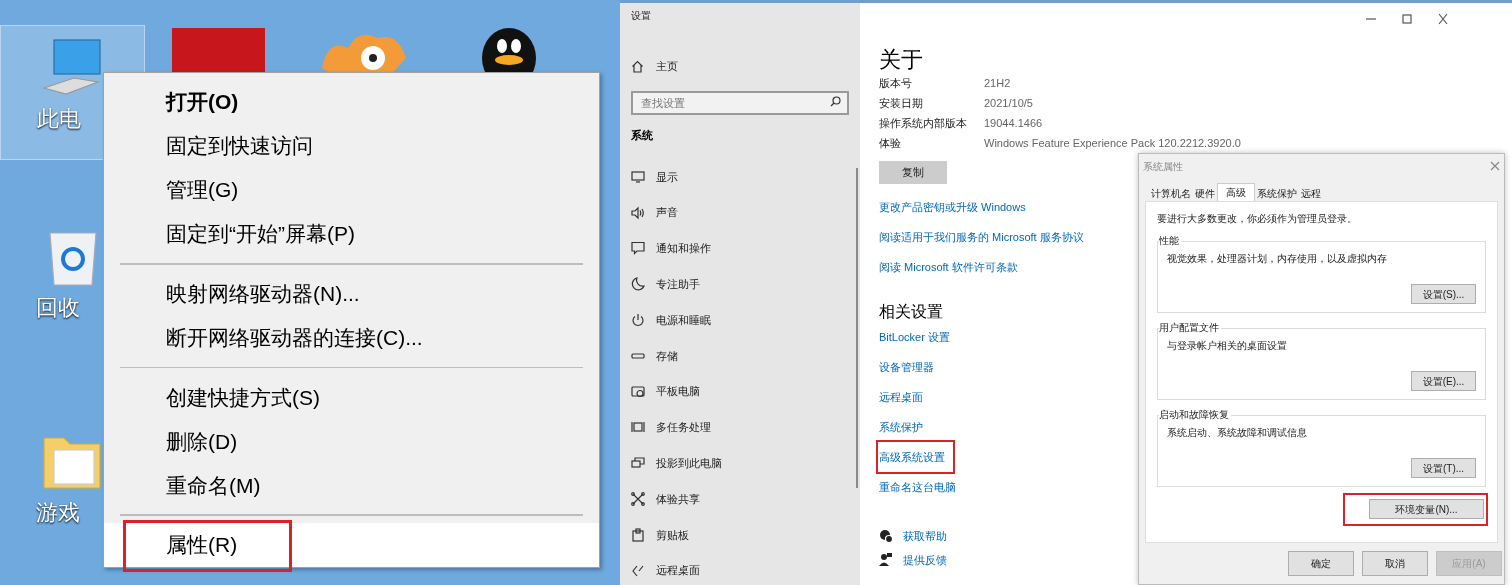 The image size is (1512, 585). I want to click on menu-item: 固定到“开始”屏幕(P), so click(351, 234).